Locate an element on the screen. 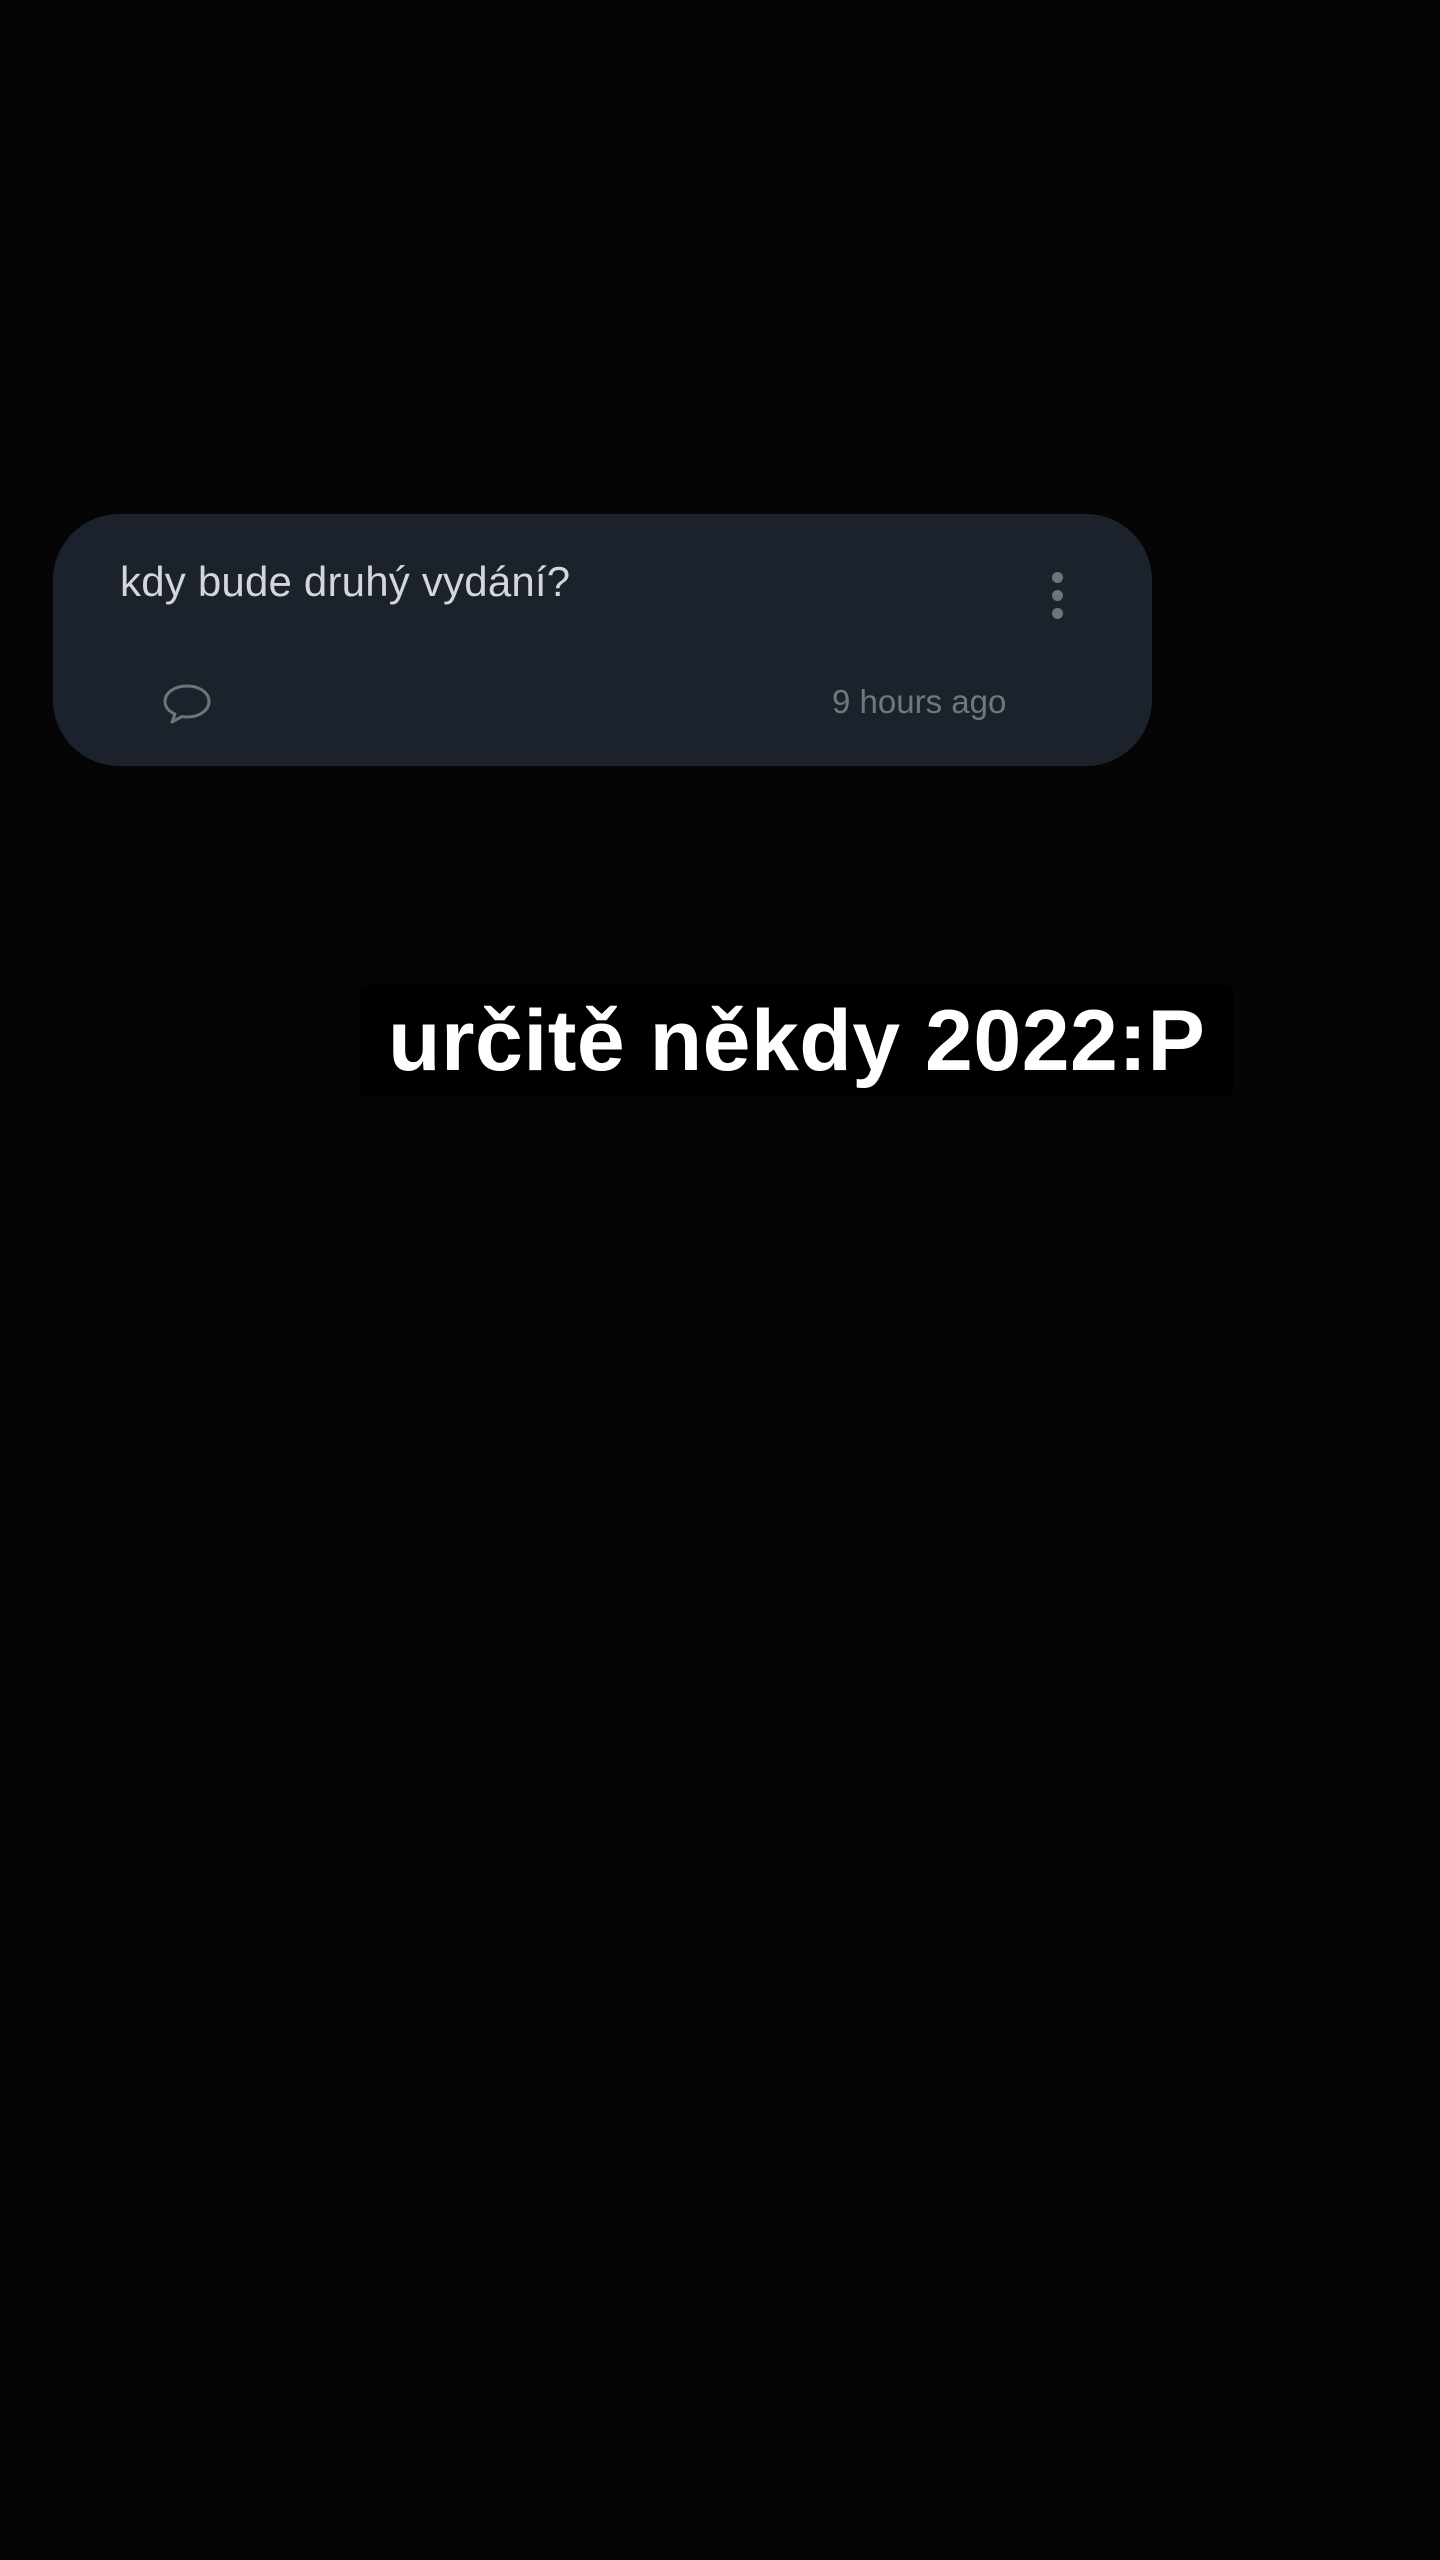  answer-text: určitě někdy 2022:P is located at coordinates (797, 1040).